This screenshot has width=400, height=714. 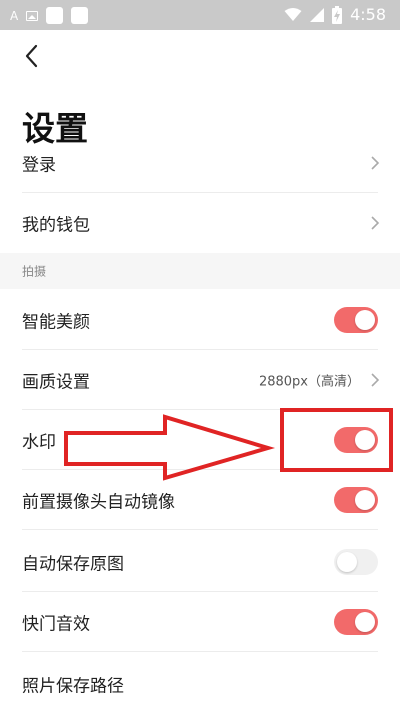 I want to click on front-mirror-toggle, so click(x=356, y=500).